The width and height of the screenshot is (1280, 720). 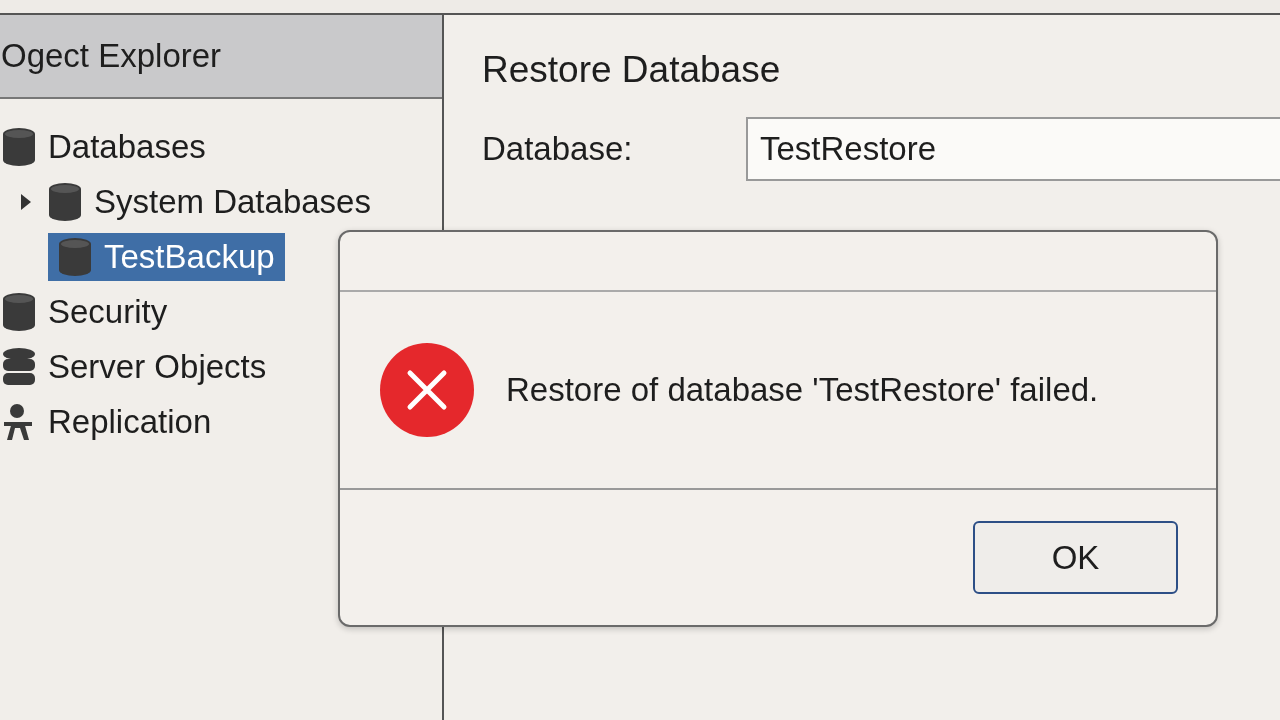 I want to click on tree-item-label: Databases, so click(x=131, y=146).